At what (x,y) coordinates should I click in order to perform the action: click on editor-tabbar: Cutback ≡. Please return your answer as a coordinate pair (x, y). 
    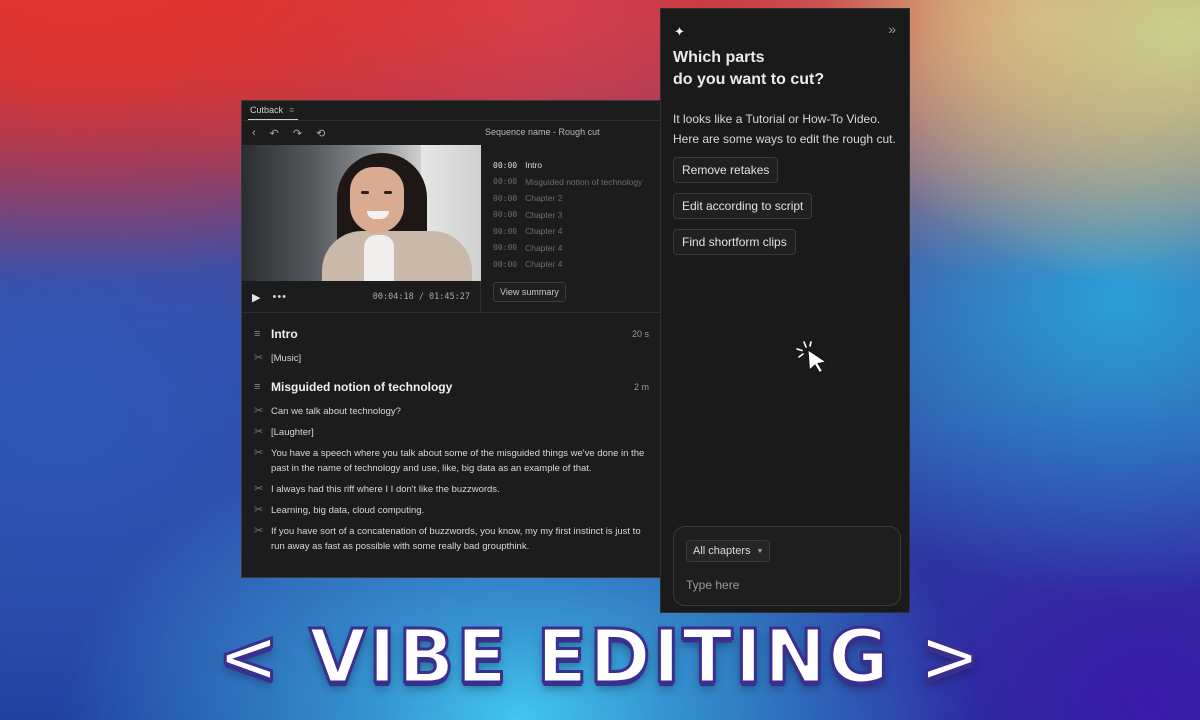
    Looking at the image, I should click on (451, 111).